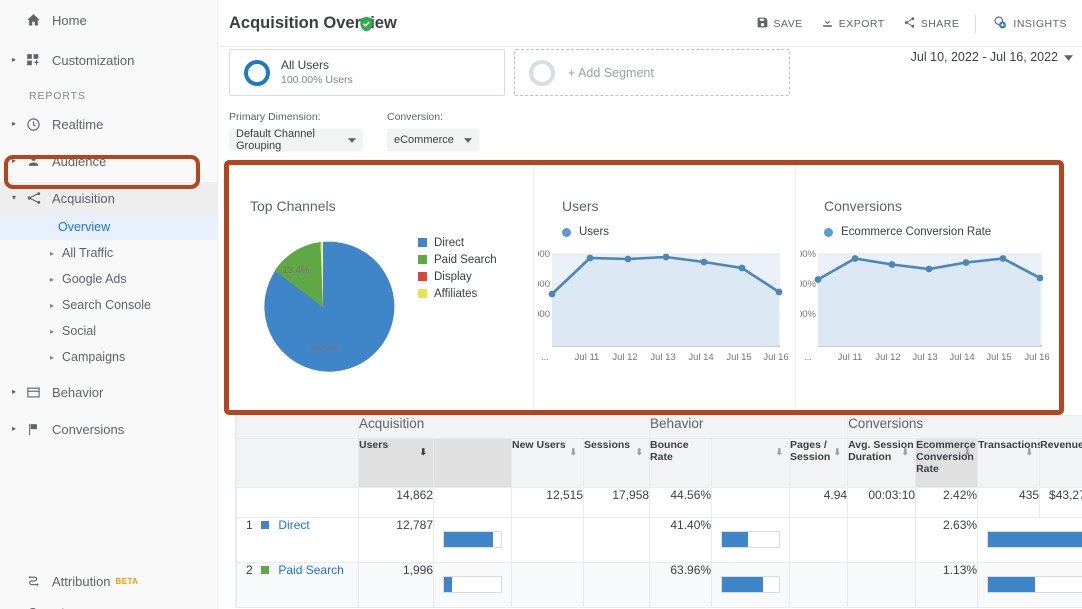 This screenshot has width=1082, height=609. I want to click on attribution-icon, so click(39, 581).